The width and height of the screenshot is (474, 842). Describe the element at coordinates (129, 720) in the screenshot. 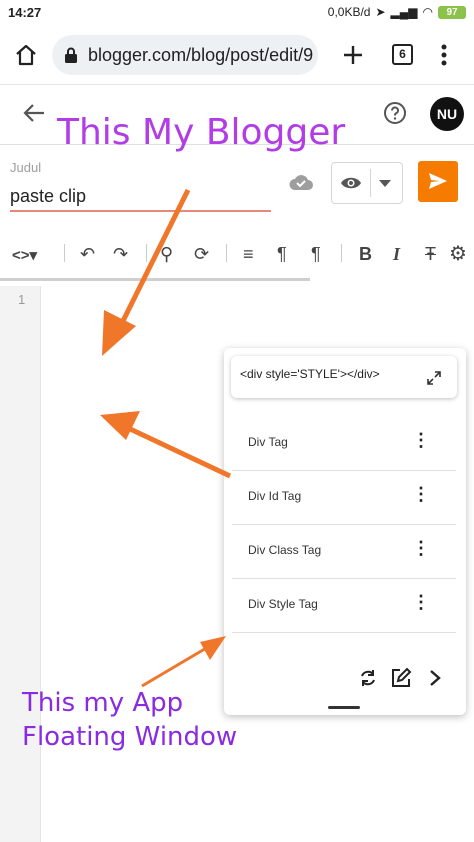

I see `overlay-caption-app: This my App Floating Window` at that location.